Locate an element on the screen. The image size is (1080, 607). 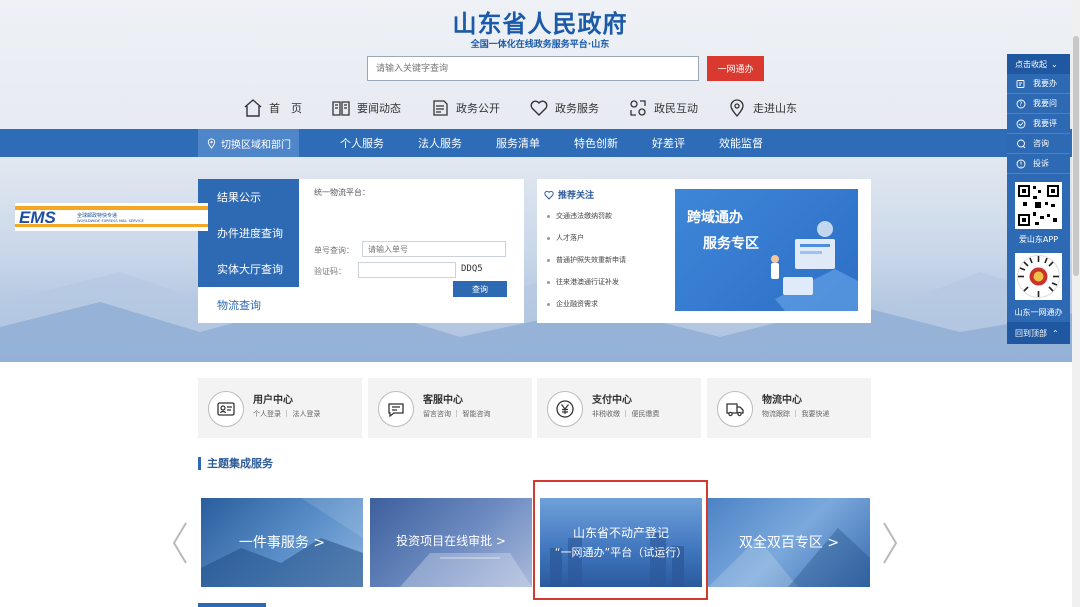
info-icon is located at coordinates (1021, 163).